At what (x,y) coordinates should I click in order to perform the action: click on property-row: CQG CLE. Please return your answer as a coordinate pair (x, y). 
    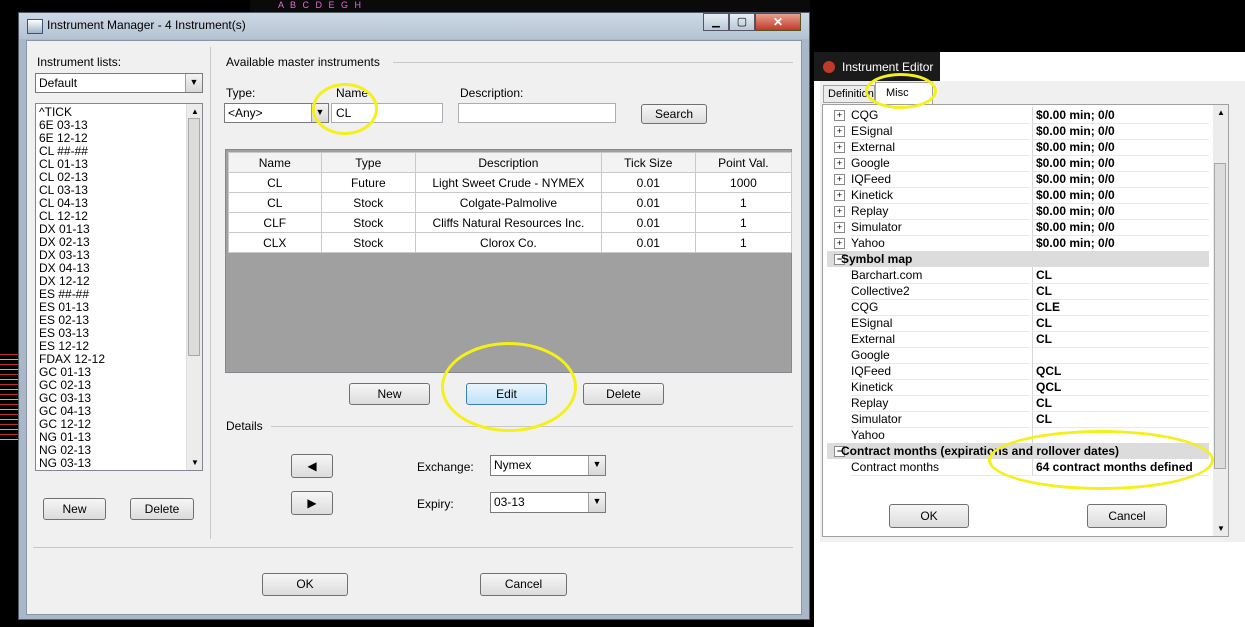
    Looking at the image, I should click on (1018, 307).